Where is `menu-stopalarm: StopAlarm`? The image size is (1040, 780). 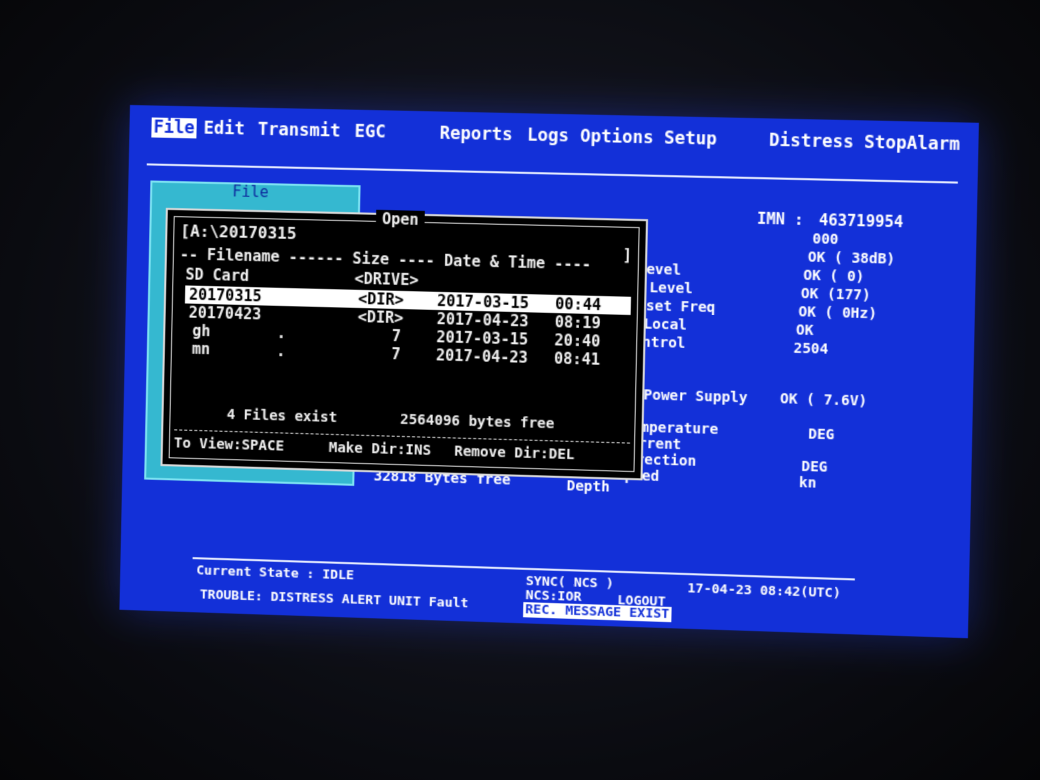
menu-stopalarm: StopAlarm is located at coordinates (912, 144).